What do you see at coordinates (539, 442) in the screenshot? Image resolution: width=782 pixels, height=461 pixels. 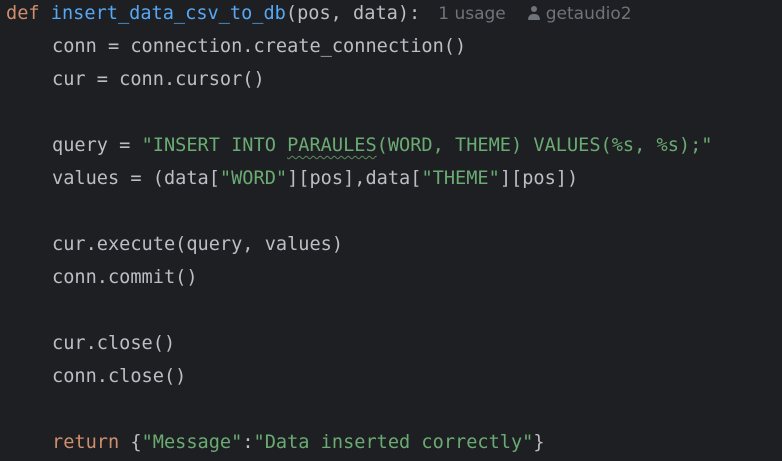 I see `code-text: }` at bounding box center [539, 442].